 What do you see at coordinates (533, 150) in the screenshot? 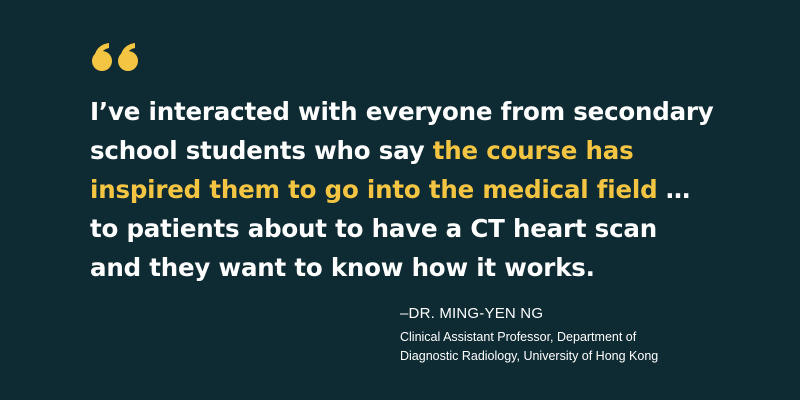
I see `quote-highlight-part-1: the course has` at bounding box center [533, 150].